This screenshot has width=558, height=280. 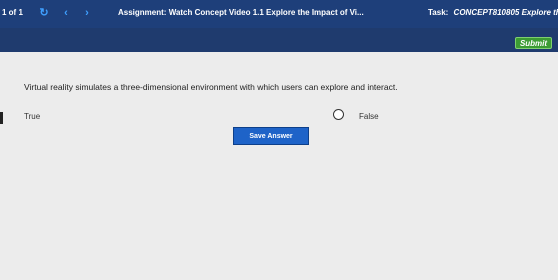 I want to click on assignment-label: Assignment:, so click(x=142, y=12).